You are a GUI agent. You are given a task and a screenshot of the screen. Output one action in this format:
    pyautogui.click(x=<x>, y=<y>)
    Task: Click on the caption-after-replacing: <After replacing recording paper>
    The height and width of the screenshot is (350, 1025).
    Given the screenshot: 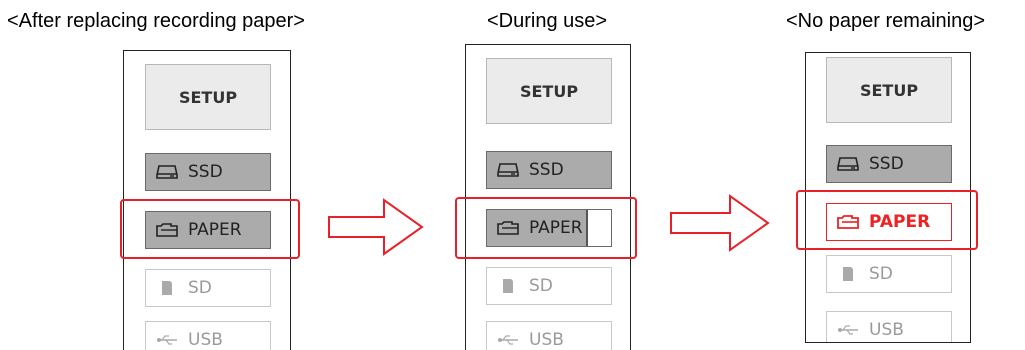 What is the action you would take?
    pyautogui.click(x=156, y=21)
    